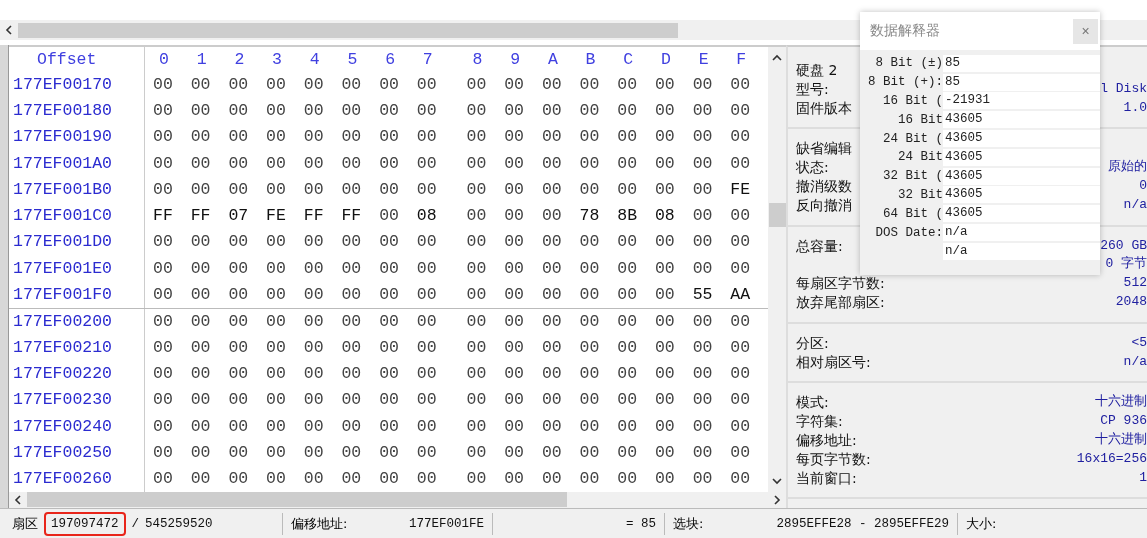 The image size is (1147, 538). What do you see at coordinates (297, 500) in the screenshot?
I see `scrollbar-thumb` at bounding box center [297, 500].